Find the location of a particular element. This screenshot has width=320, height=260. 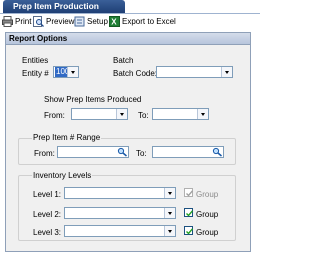

entities-heading: Entities is located at coordinates (35, 60).